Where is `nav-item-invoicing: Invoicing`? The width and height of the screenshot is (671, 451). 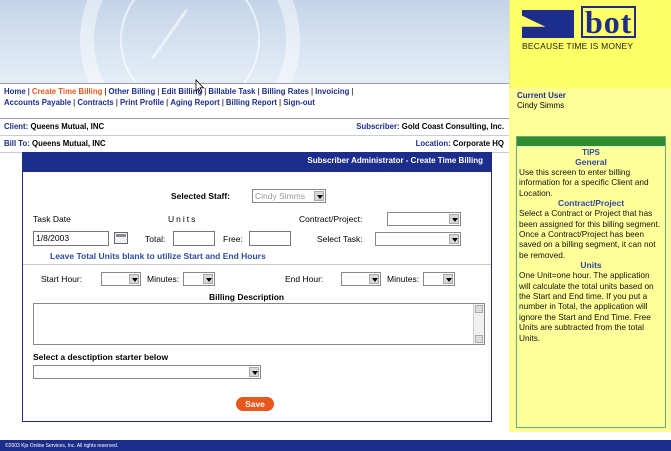
nav-item-invoicing: Invoicing is located at coordinates (332, 91).